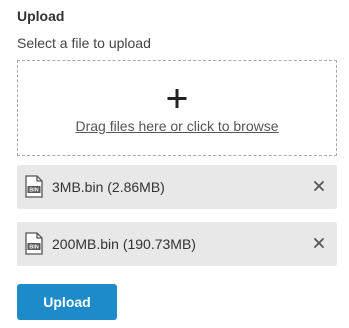  Describe the element at coordinates (177, 126) in the screenshot. I see `browse-files-link: Drag files here or click to browse` at that location.